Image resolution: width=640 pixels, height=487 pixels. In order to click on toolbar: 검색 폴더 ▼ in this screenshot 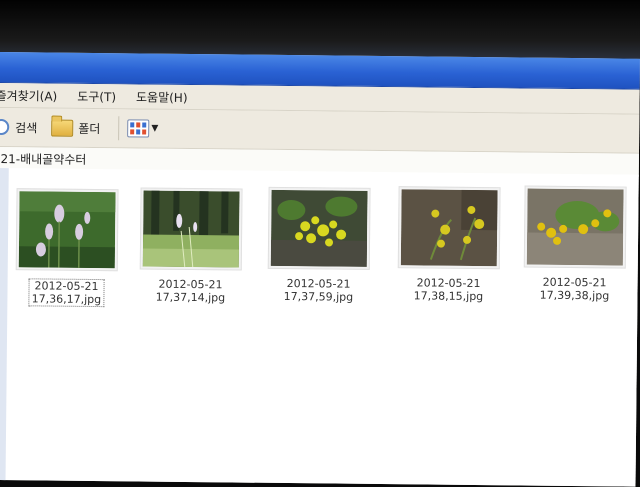, I will do `click(319, 131)`.